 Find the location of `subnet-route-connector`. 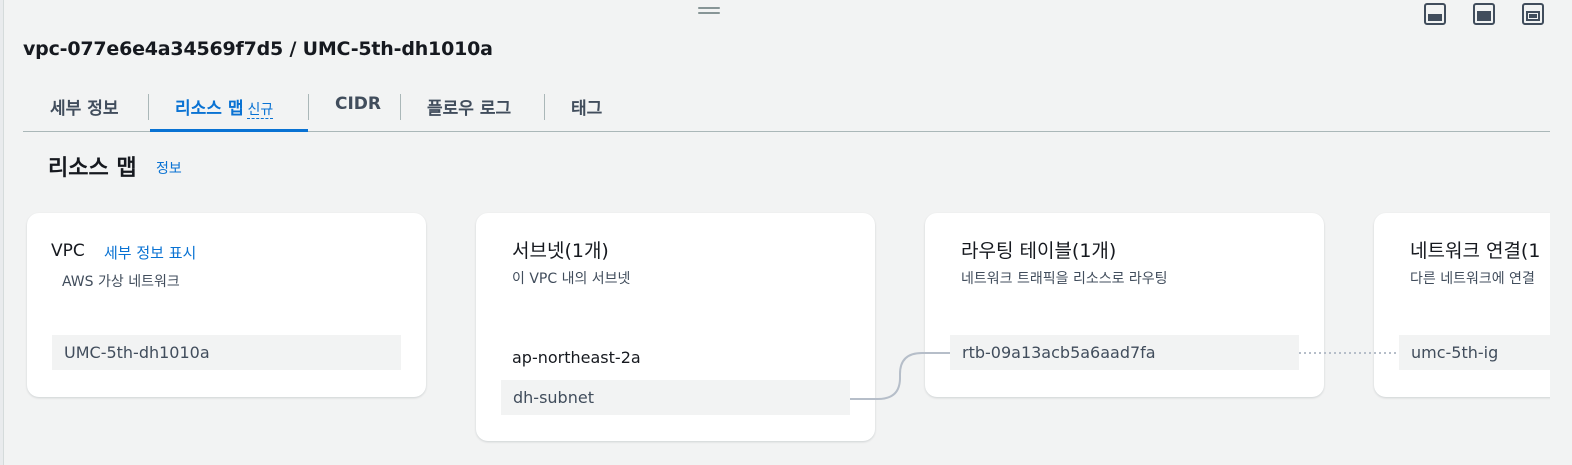

subnet-route-connector is located at coordinates (900, 376).